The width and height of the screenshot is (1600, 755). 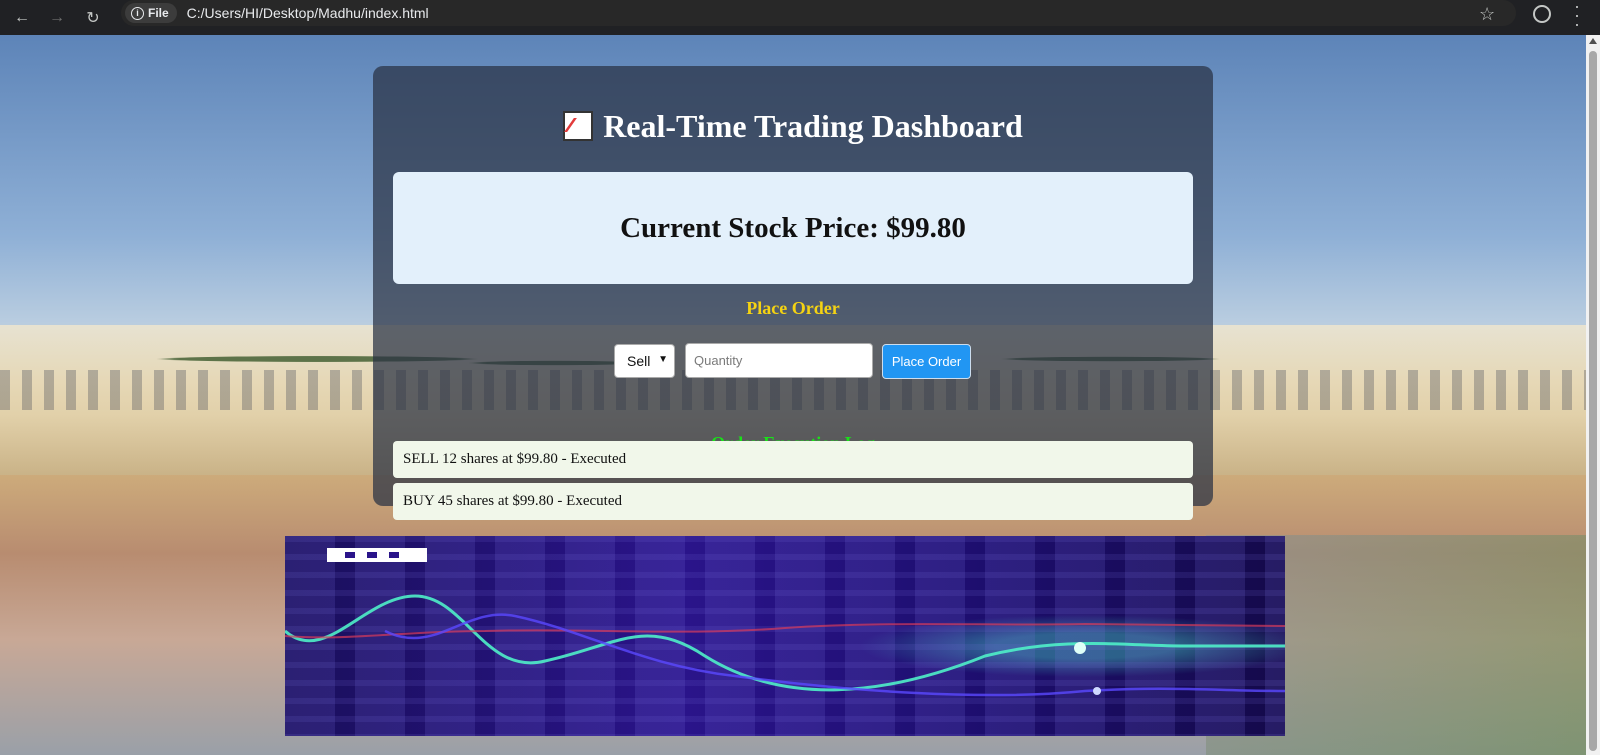 What do you see at coordinates (93, 18) in the screenshot?
I see `reload-icon: ↻` at bounding box center [93, 18].